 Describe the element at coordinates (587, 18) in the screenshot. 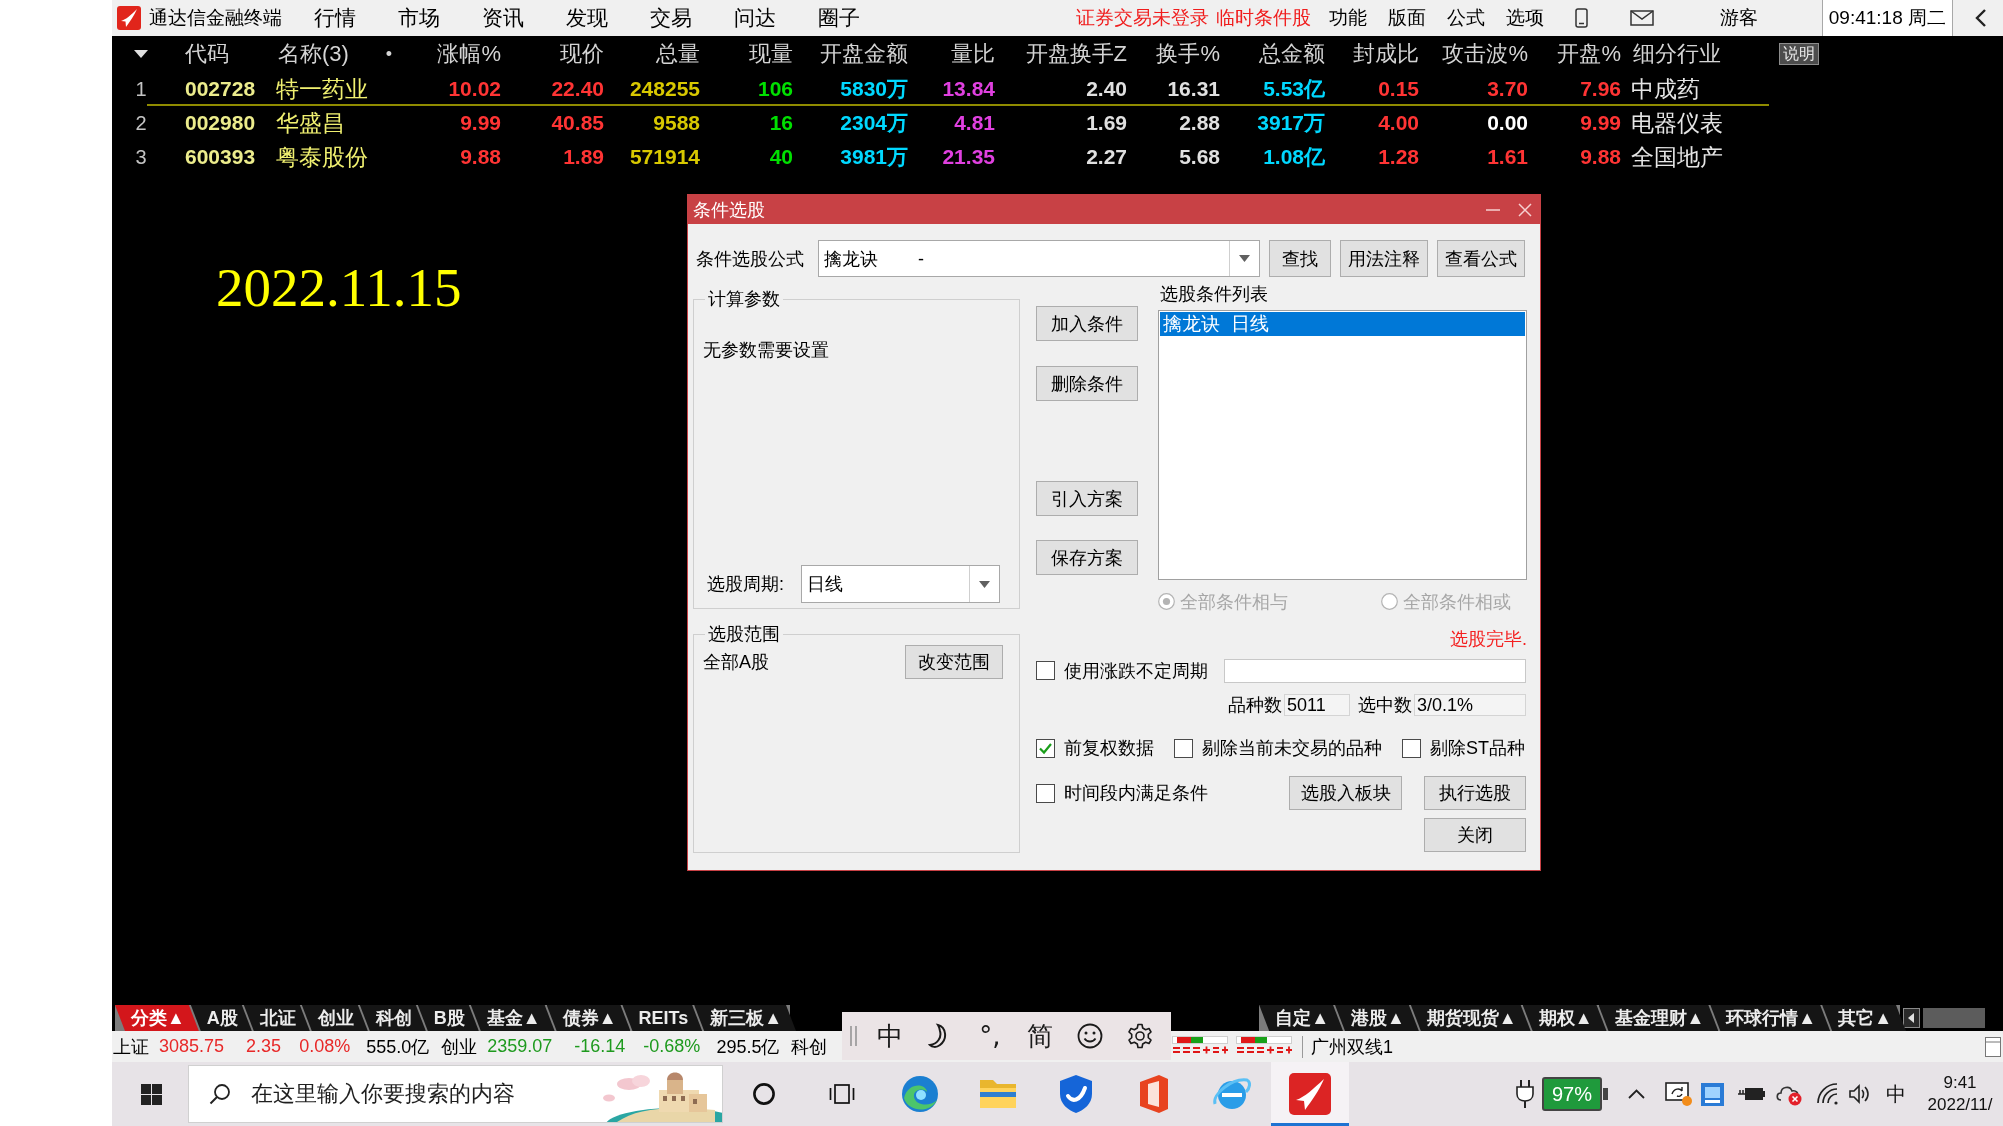

I see `menu-item: 发现` at that location.